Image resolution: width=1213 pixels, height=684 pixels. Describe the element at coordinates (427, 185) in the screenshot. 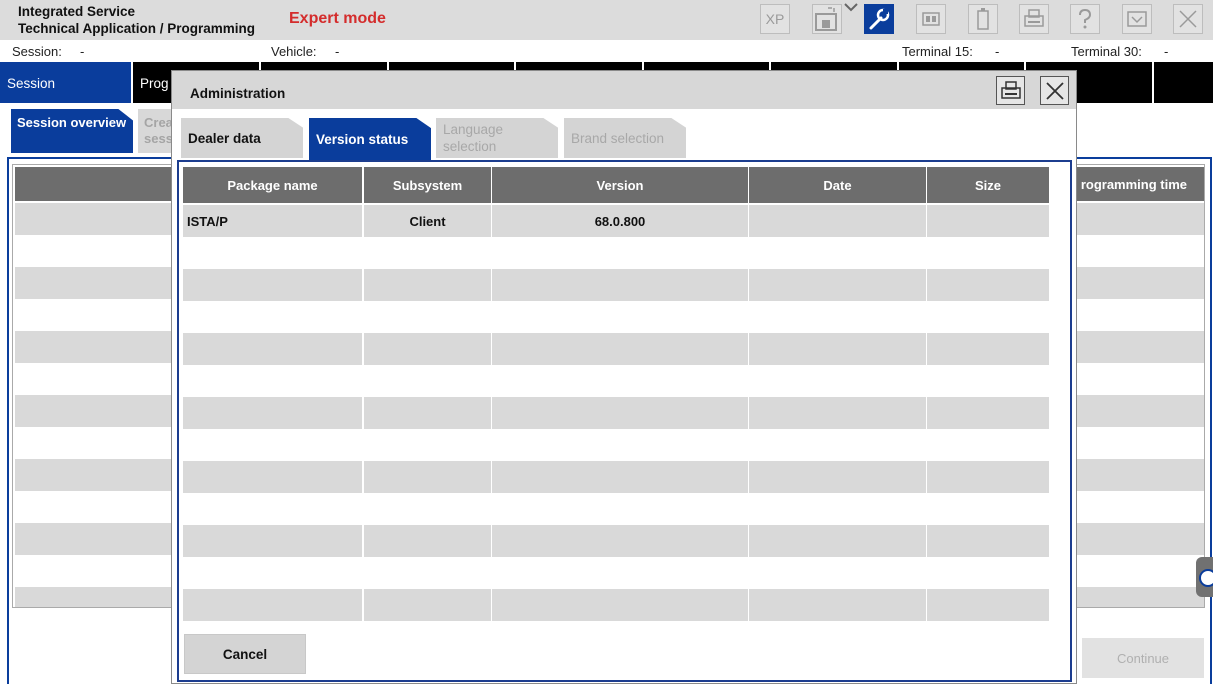

I see `column-header: Subsystem` at that location.